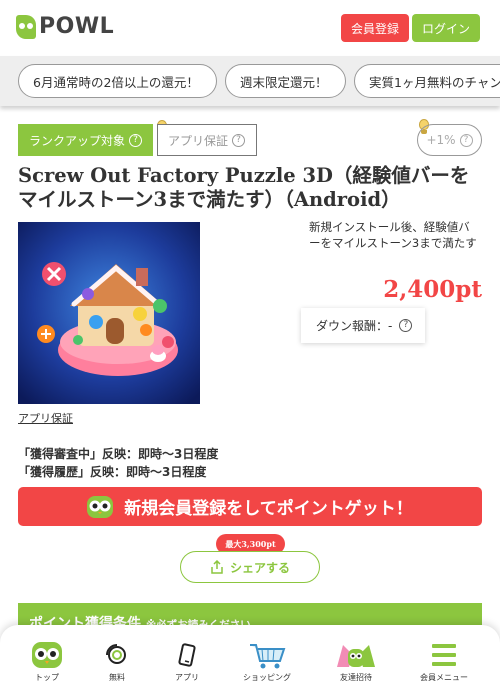  What do you see at coordinates (47, 677) in the screenshot?
I see `nav-label: トップ` at bounding box center [47, 677].